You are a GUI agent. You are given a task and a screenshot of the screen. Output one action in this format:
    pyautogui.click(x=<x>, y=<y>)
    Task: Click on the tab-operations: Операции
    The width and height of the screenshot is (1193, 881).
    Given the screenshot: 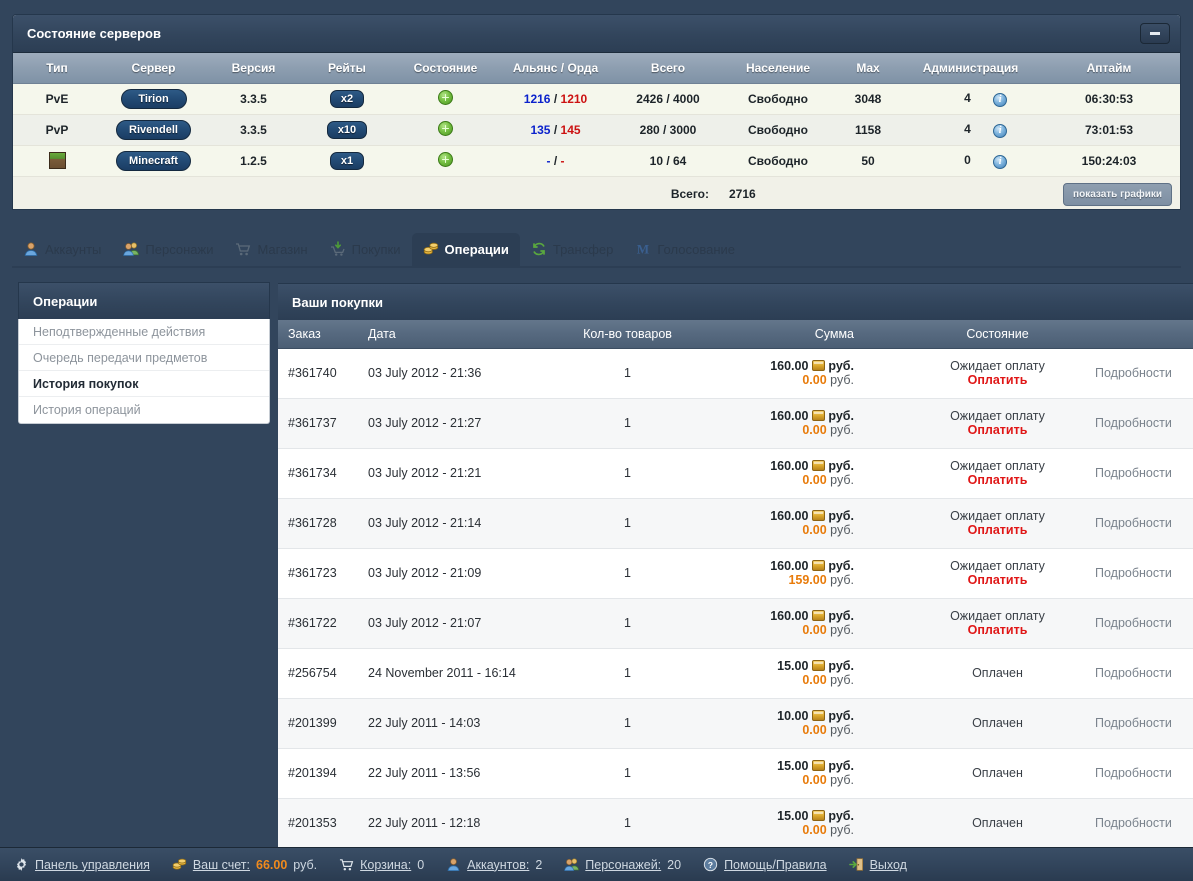 What is the action you would take?
    pyautogui.click(x=465, y=249)
    